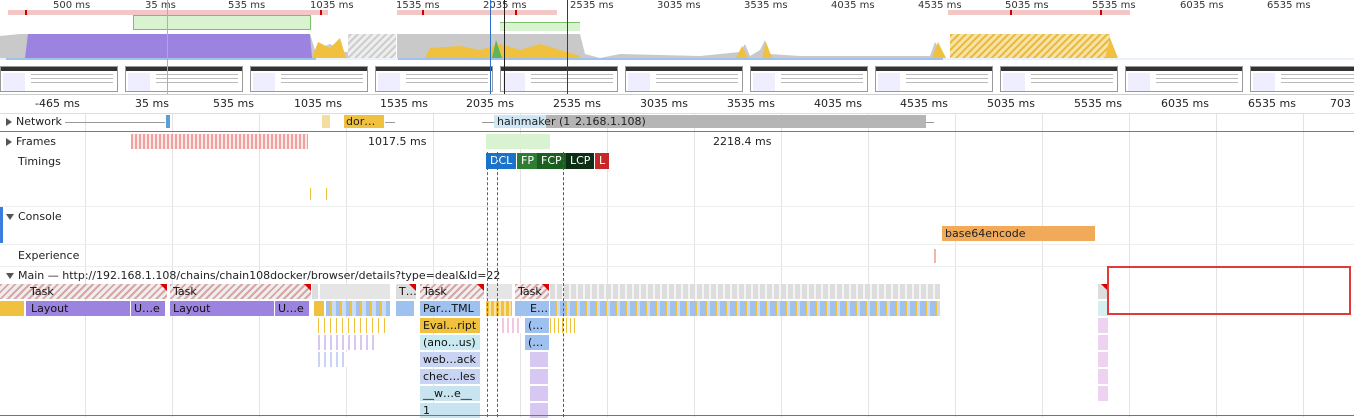 This screenshot has width=1354, height=418. I want to click on experience-track: Experience, so click(677, 255).